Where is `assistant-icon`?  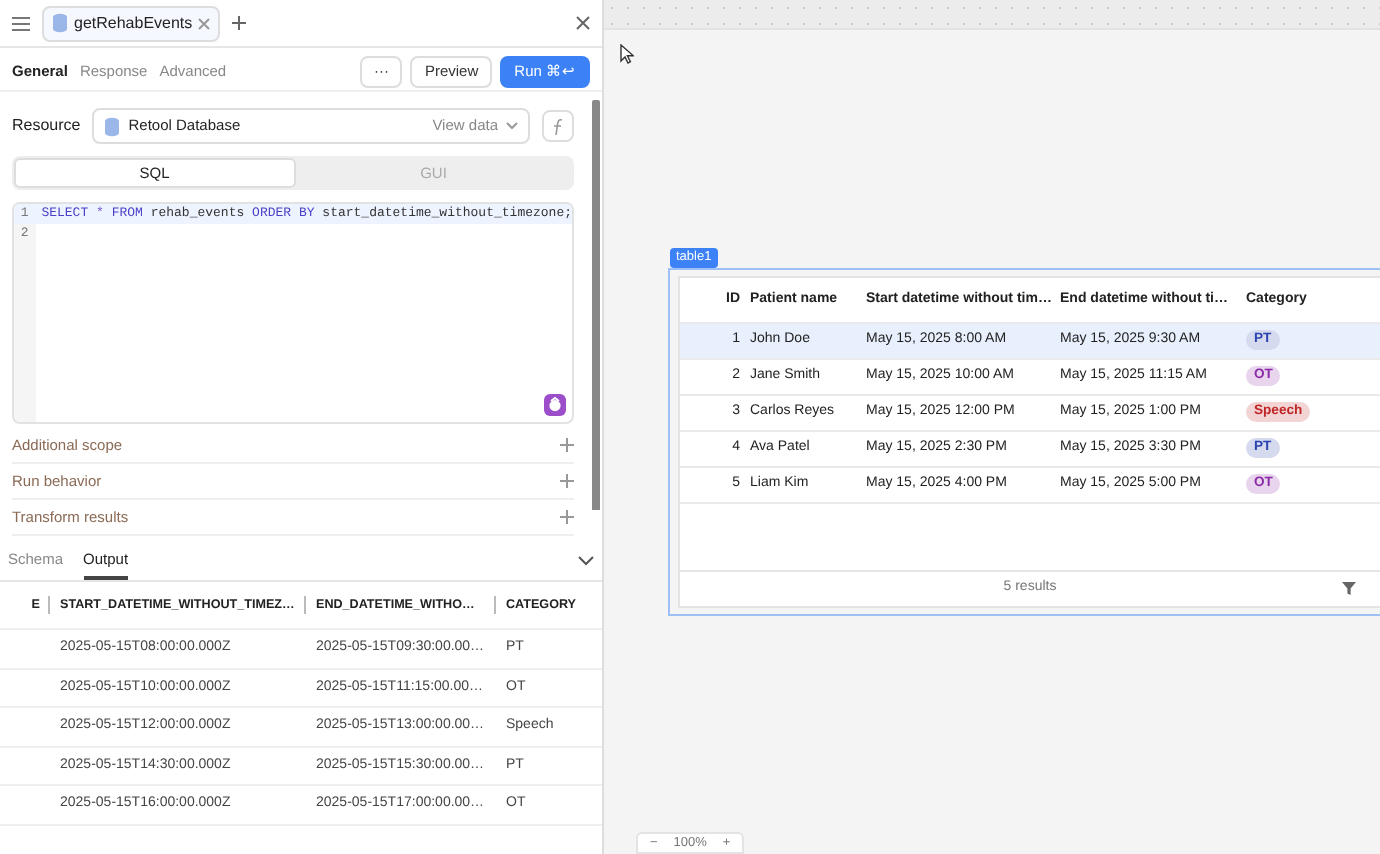 assistant-icon is located at coordinates (555, 405).